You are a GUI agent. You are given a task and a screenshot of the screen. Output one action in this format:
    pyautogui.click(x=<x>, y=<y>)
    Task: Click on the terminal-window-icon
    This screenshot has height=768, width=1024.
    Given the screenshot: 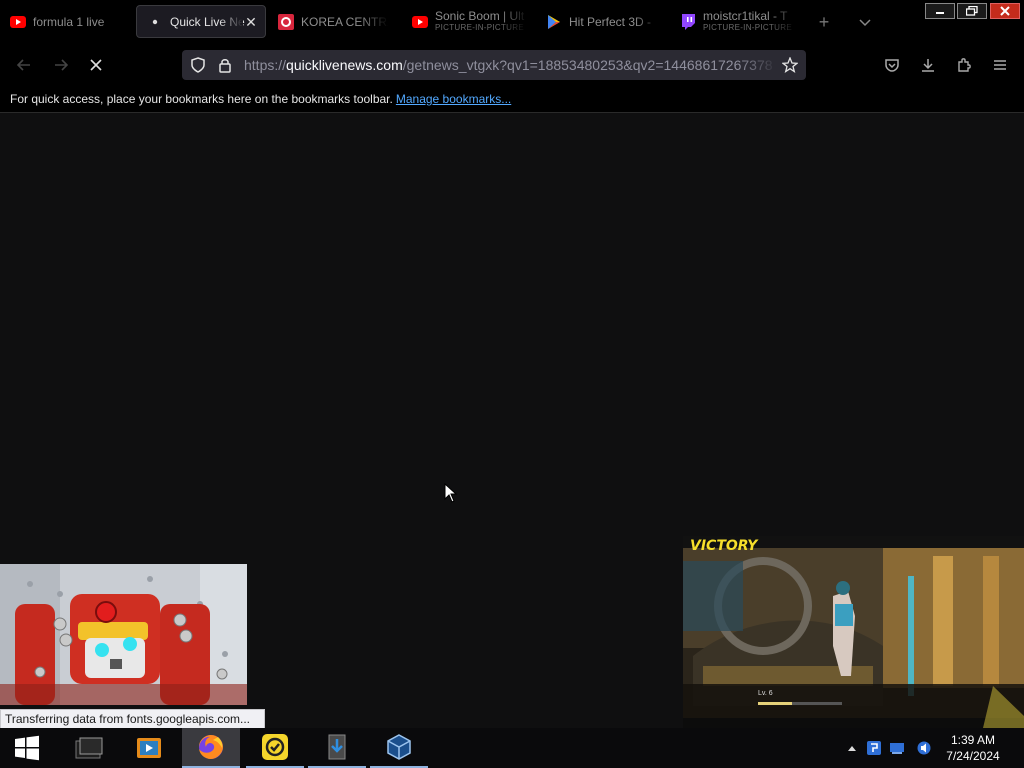 What is the action you would take?
    pyautogui.click(x=89, y=748)
    